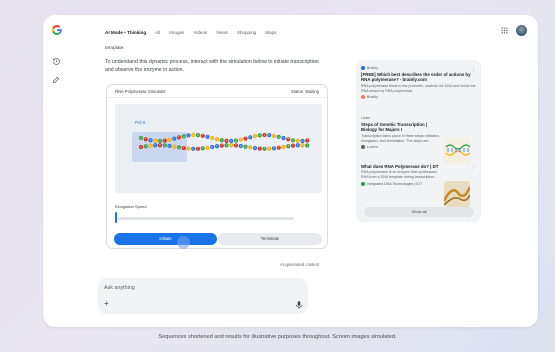 This screenshot has width=555, height=352. Describe the element at coordinates (366, 118) in the screenshot. I see `source-site: Learn` at that location.